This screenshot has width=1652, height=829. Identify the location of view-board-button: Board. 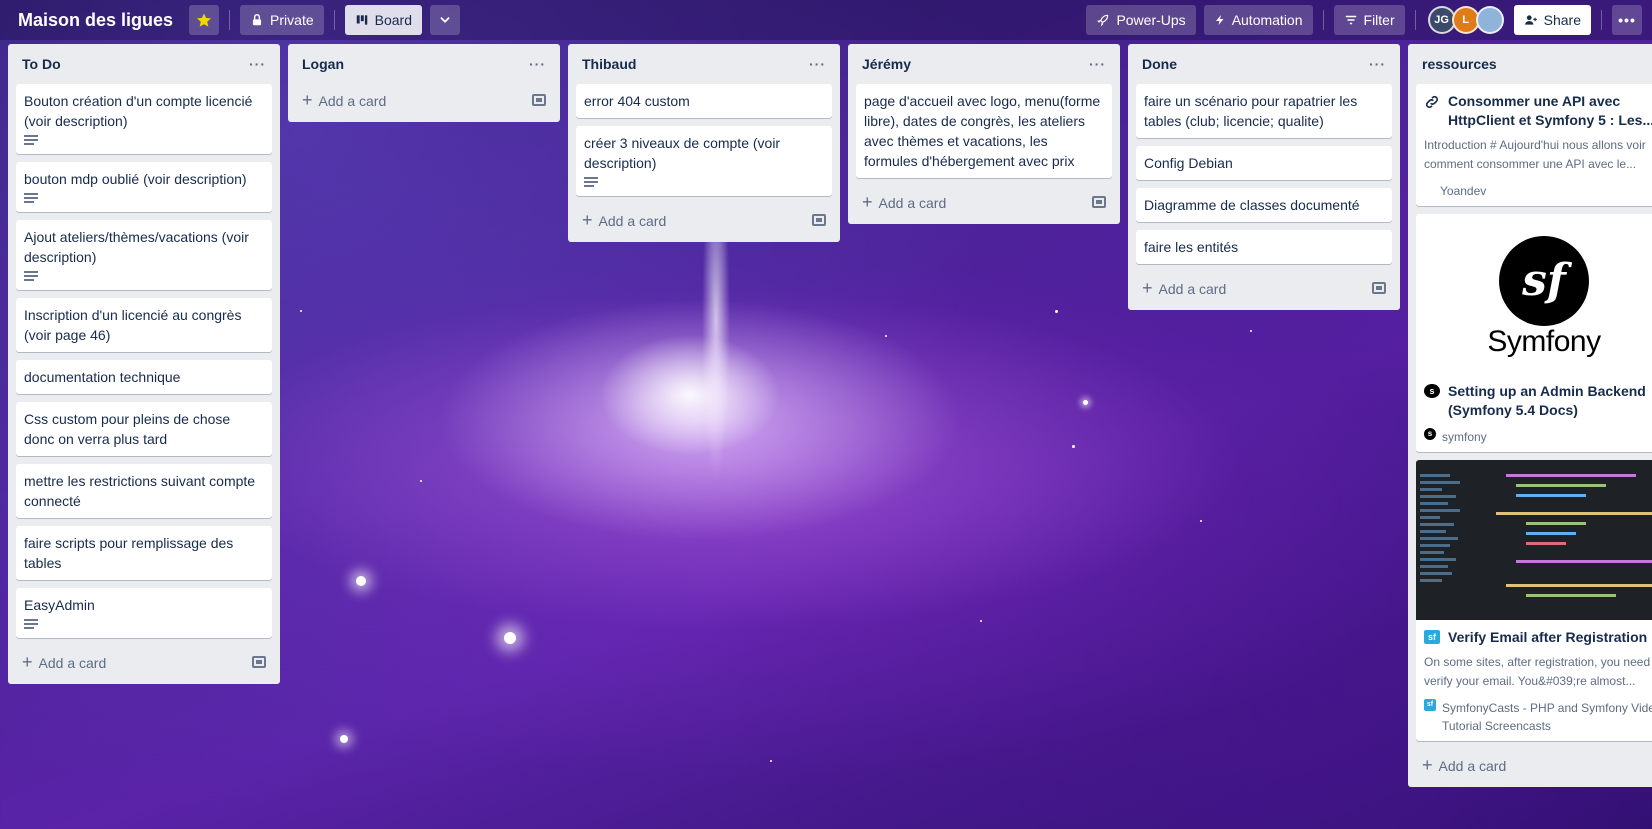
(383, 20).